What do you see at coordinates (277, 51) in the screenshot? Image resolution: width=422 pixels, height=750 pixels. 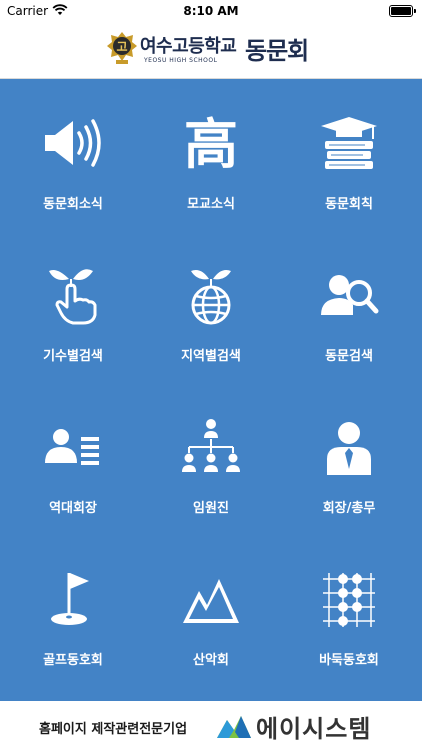 I see `page-title: 동문회` at bounding box center [277, 51].